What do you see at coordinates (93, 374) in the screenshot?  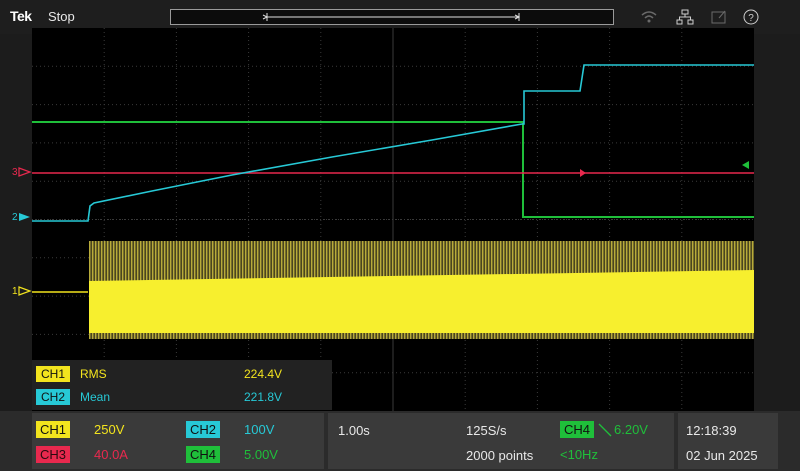 I see `measurement-type: RMS` at bounding box center [93, 374].